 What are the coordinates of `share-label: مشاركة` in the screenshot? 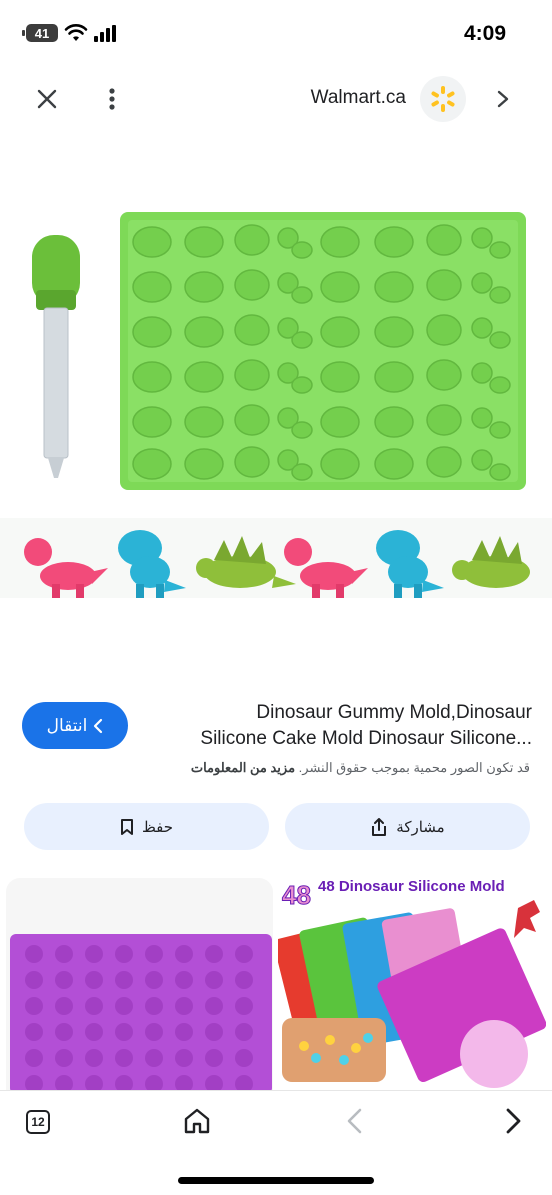 It's located at (420, 827).